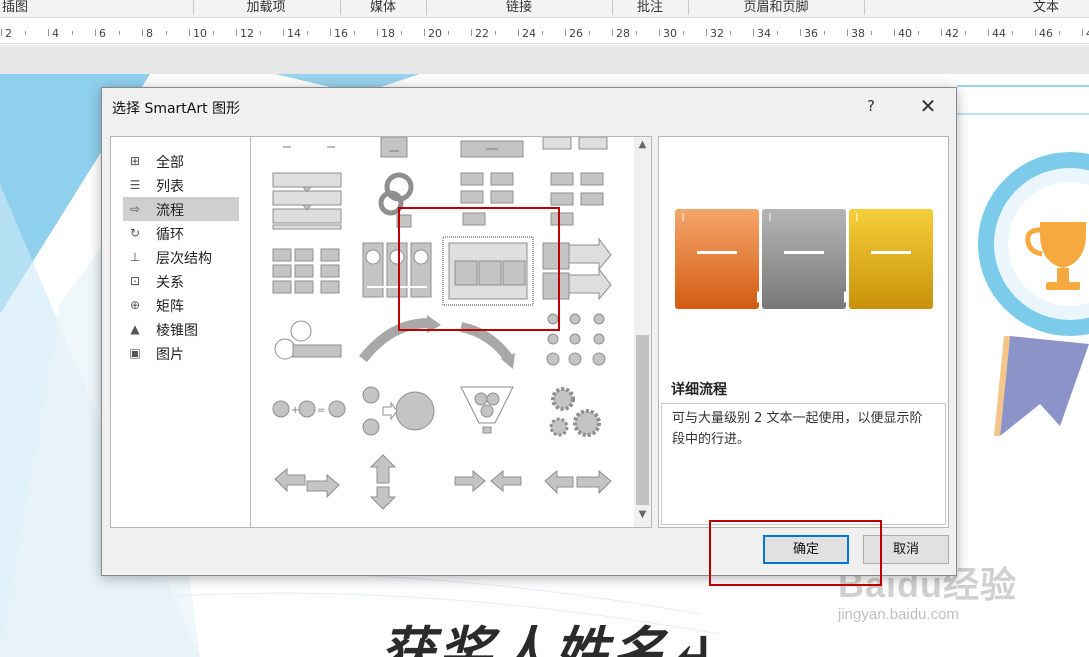 The image size is (1089, 657). Describe the element at coordinates (649, 7) in the screenshot. I see `ribbon-group-comments: 批注` at that location.